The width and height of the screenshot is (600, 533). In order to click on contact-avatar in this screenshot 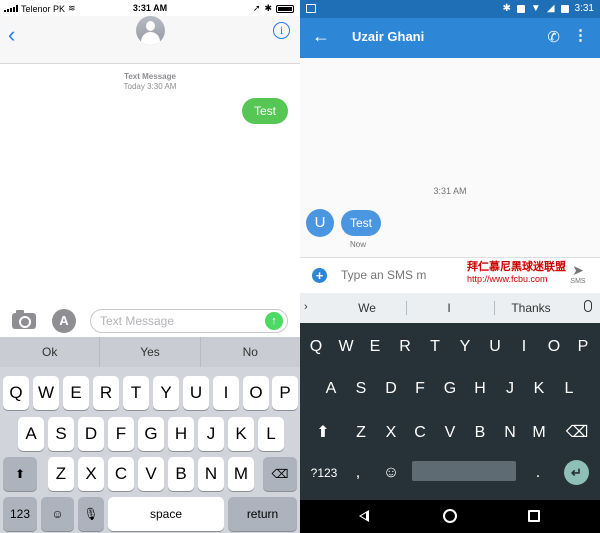, I will do `click(150, 30)`.